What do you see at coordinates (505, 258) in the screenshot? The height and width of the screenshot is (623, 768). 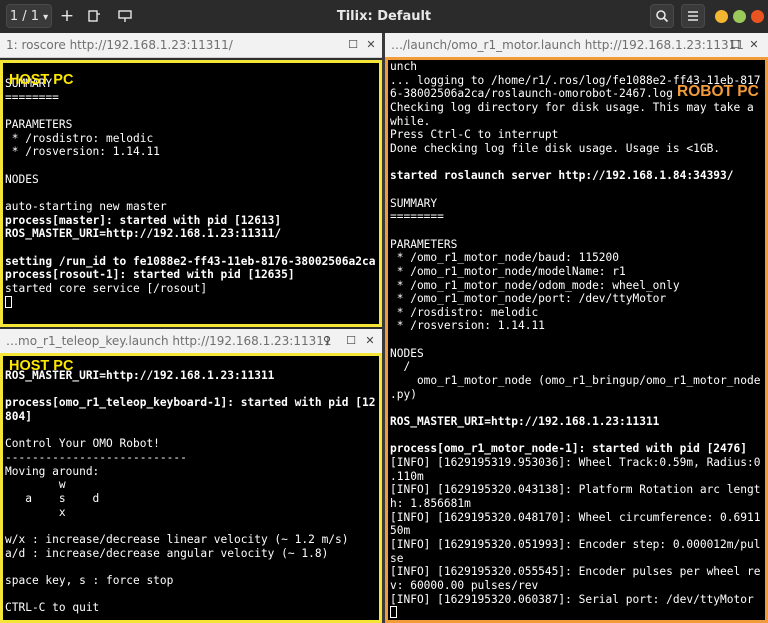 I see `terminal-line: * /omo_r1_motor_node/baud: 115200` at bounding box center [505, 258].